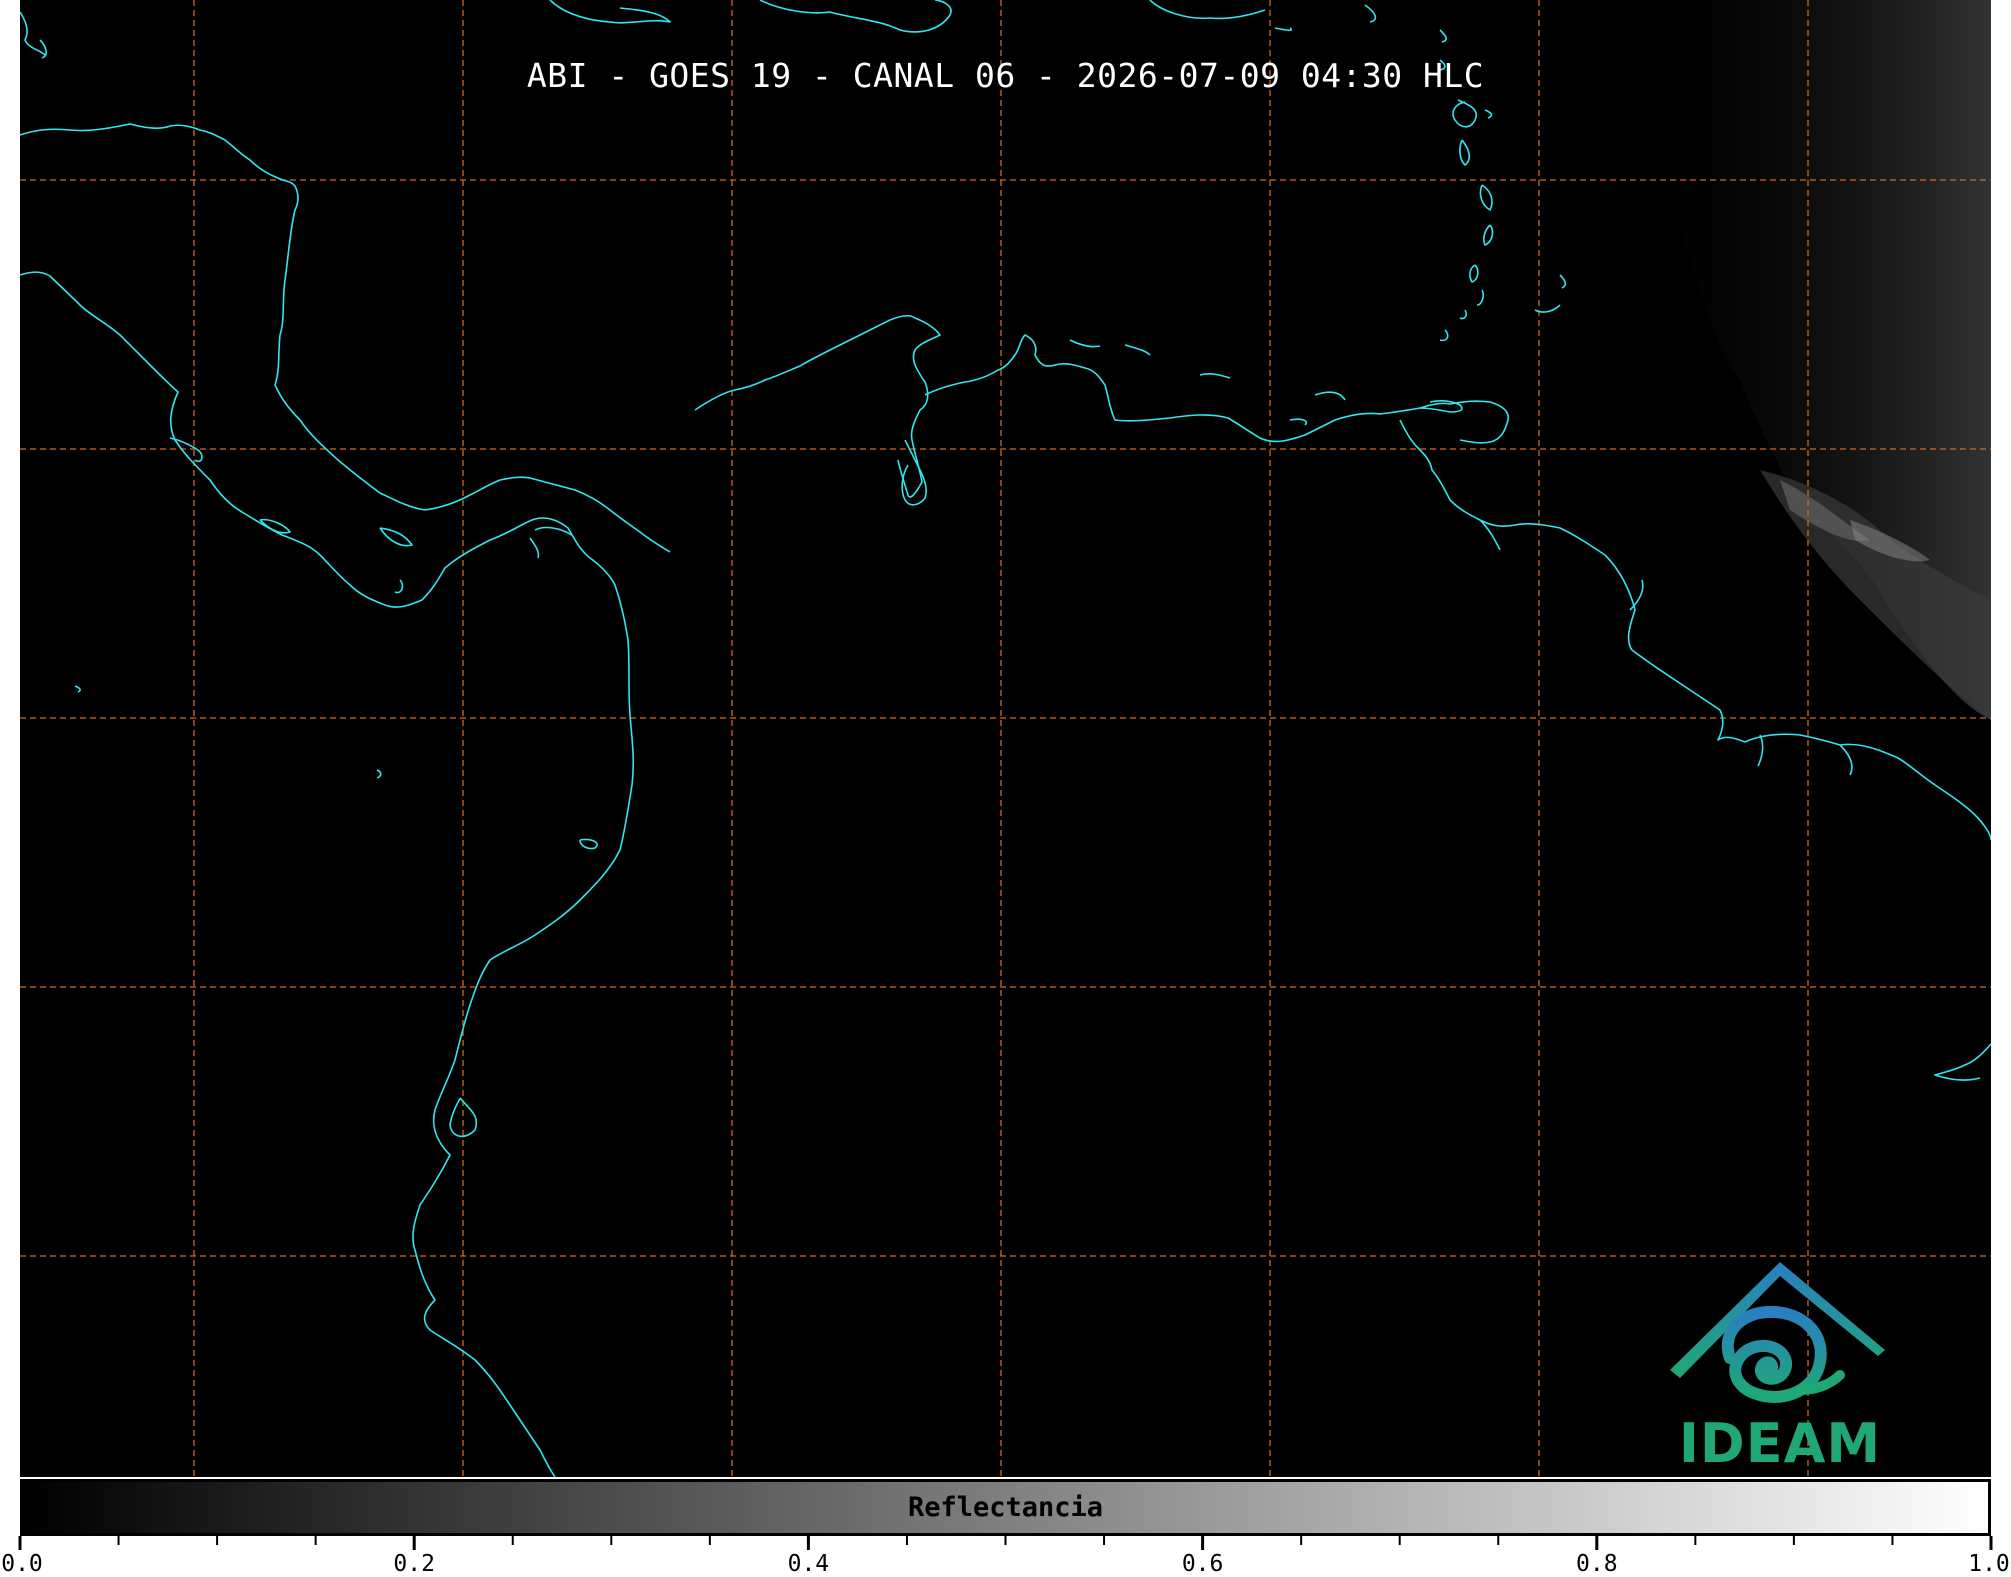  Describe the element at coordinates (1780, 1443) in the screenshot. I see `logo-text: IDEAM` at that location.